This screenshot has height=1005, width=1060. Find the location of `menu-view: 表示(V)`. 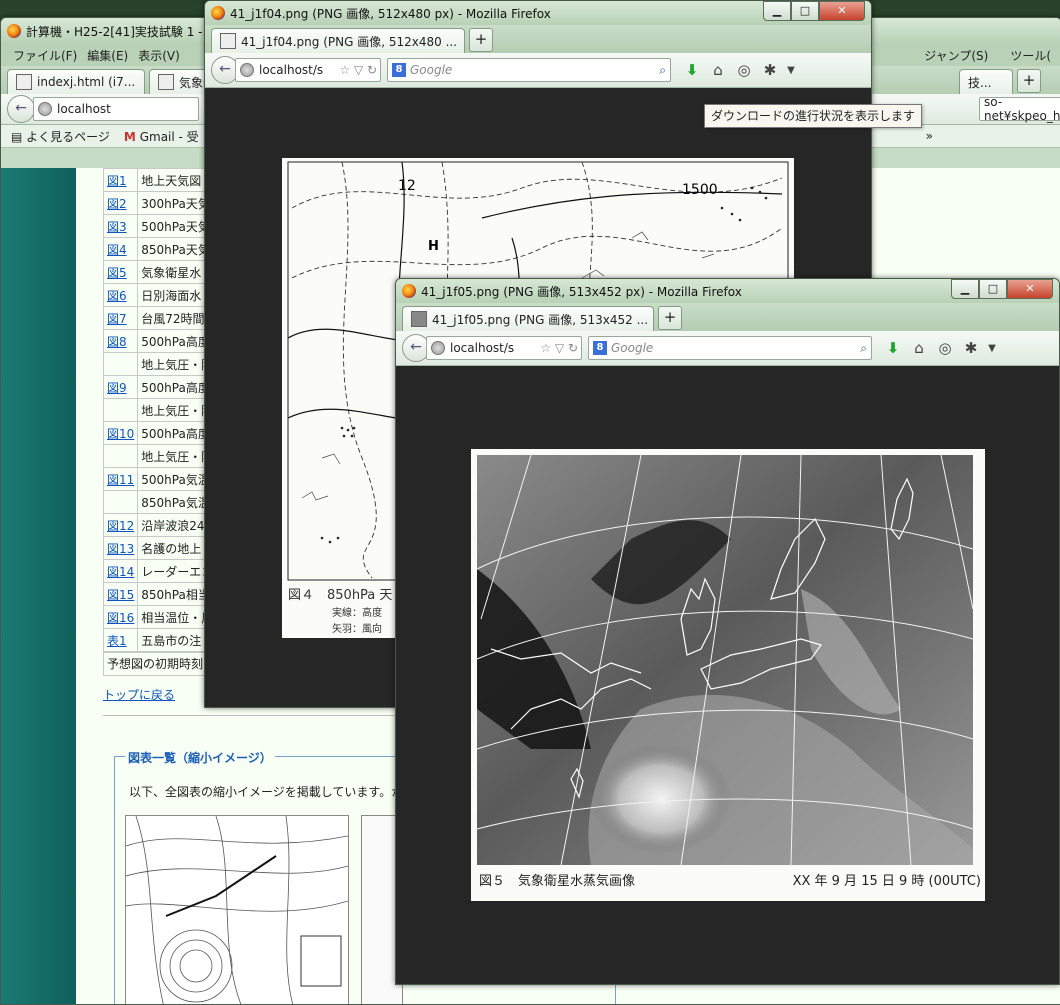

menu-view: 表示(V) is located at coordinates (159, 55).